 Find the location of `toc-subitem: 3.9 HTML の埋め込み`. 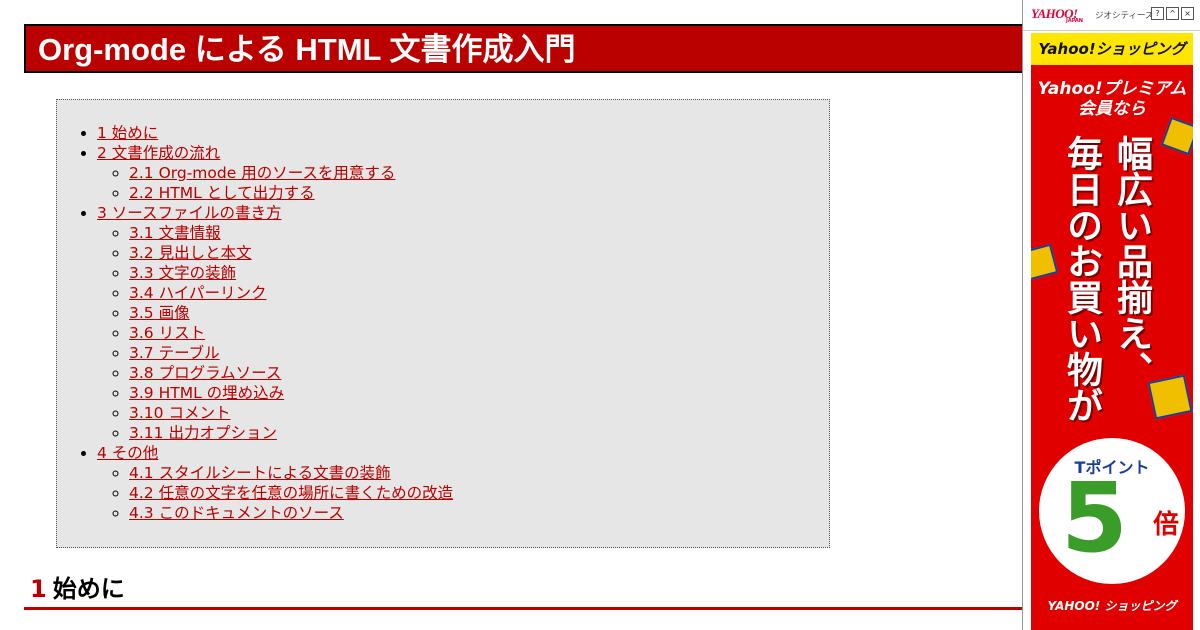

toc-subitem: 3.9 HTML の埋め込み is located at coordinates (479, 393).